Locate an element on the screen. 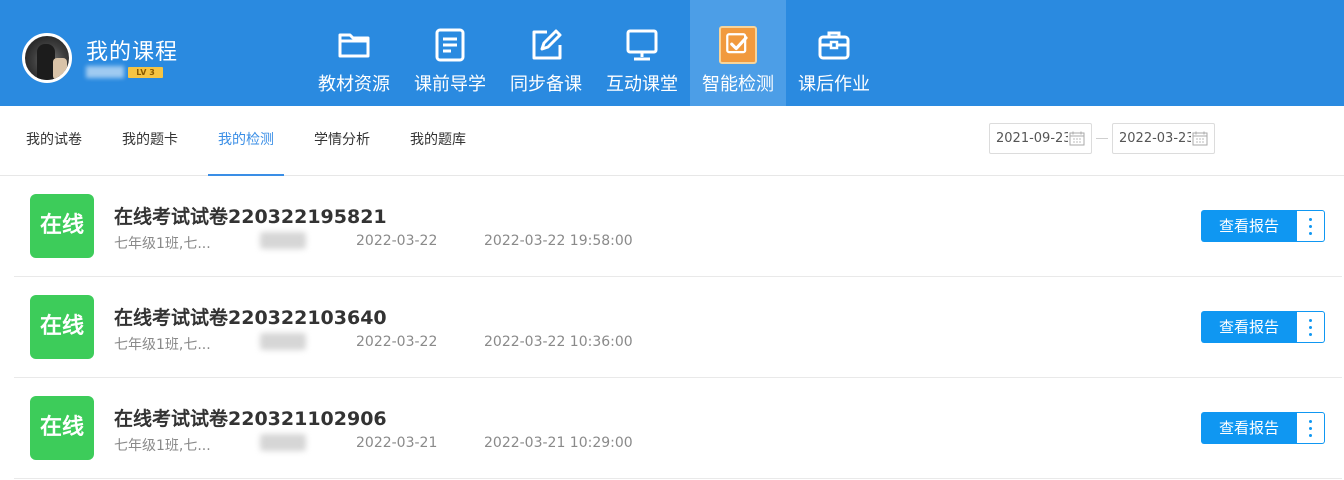  start-date-input: 2021-09-23 is located at coordinates (1040, 138).